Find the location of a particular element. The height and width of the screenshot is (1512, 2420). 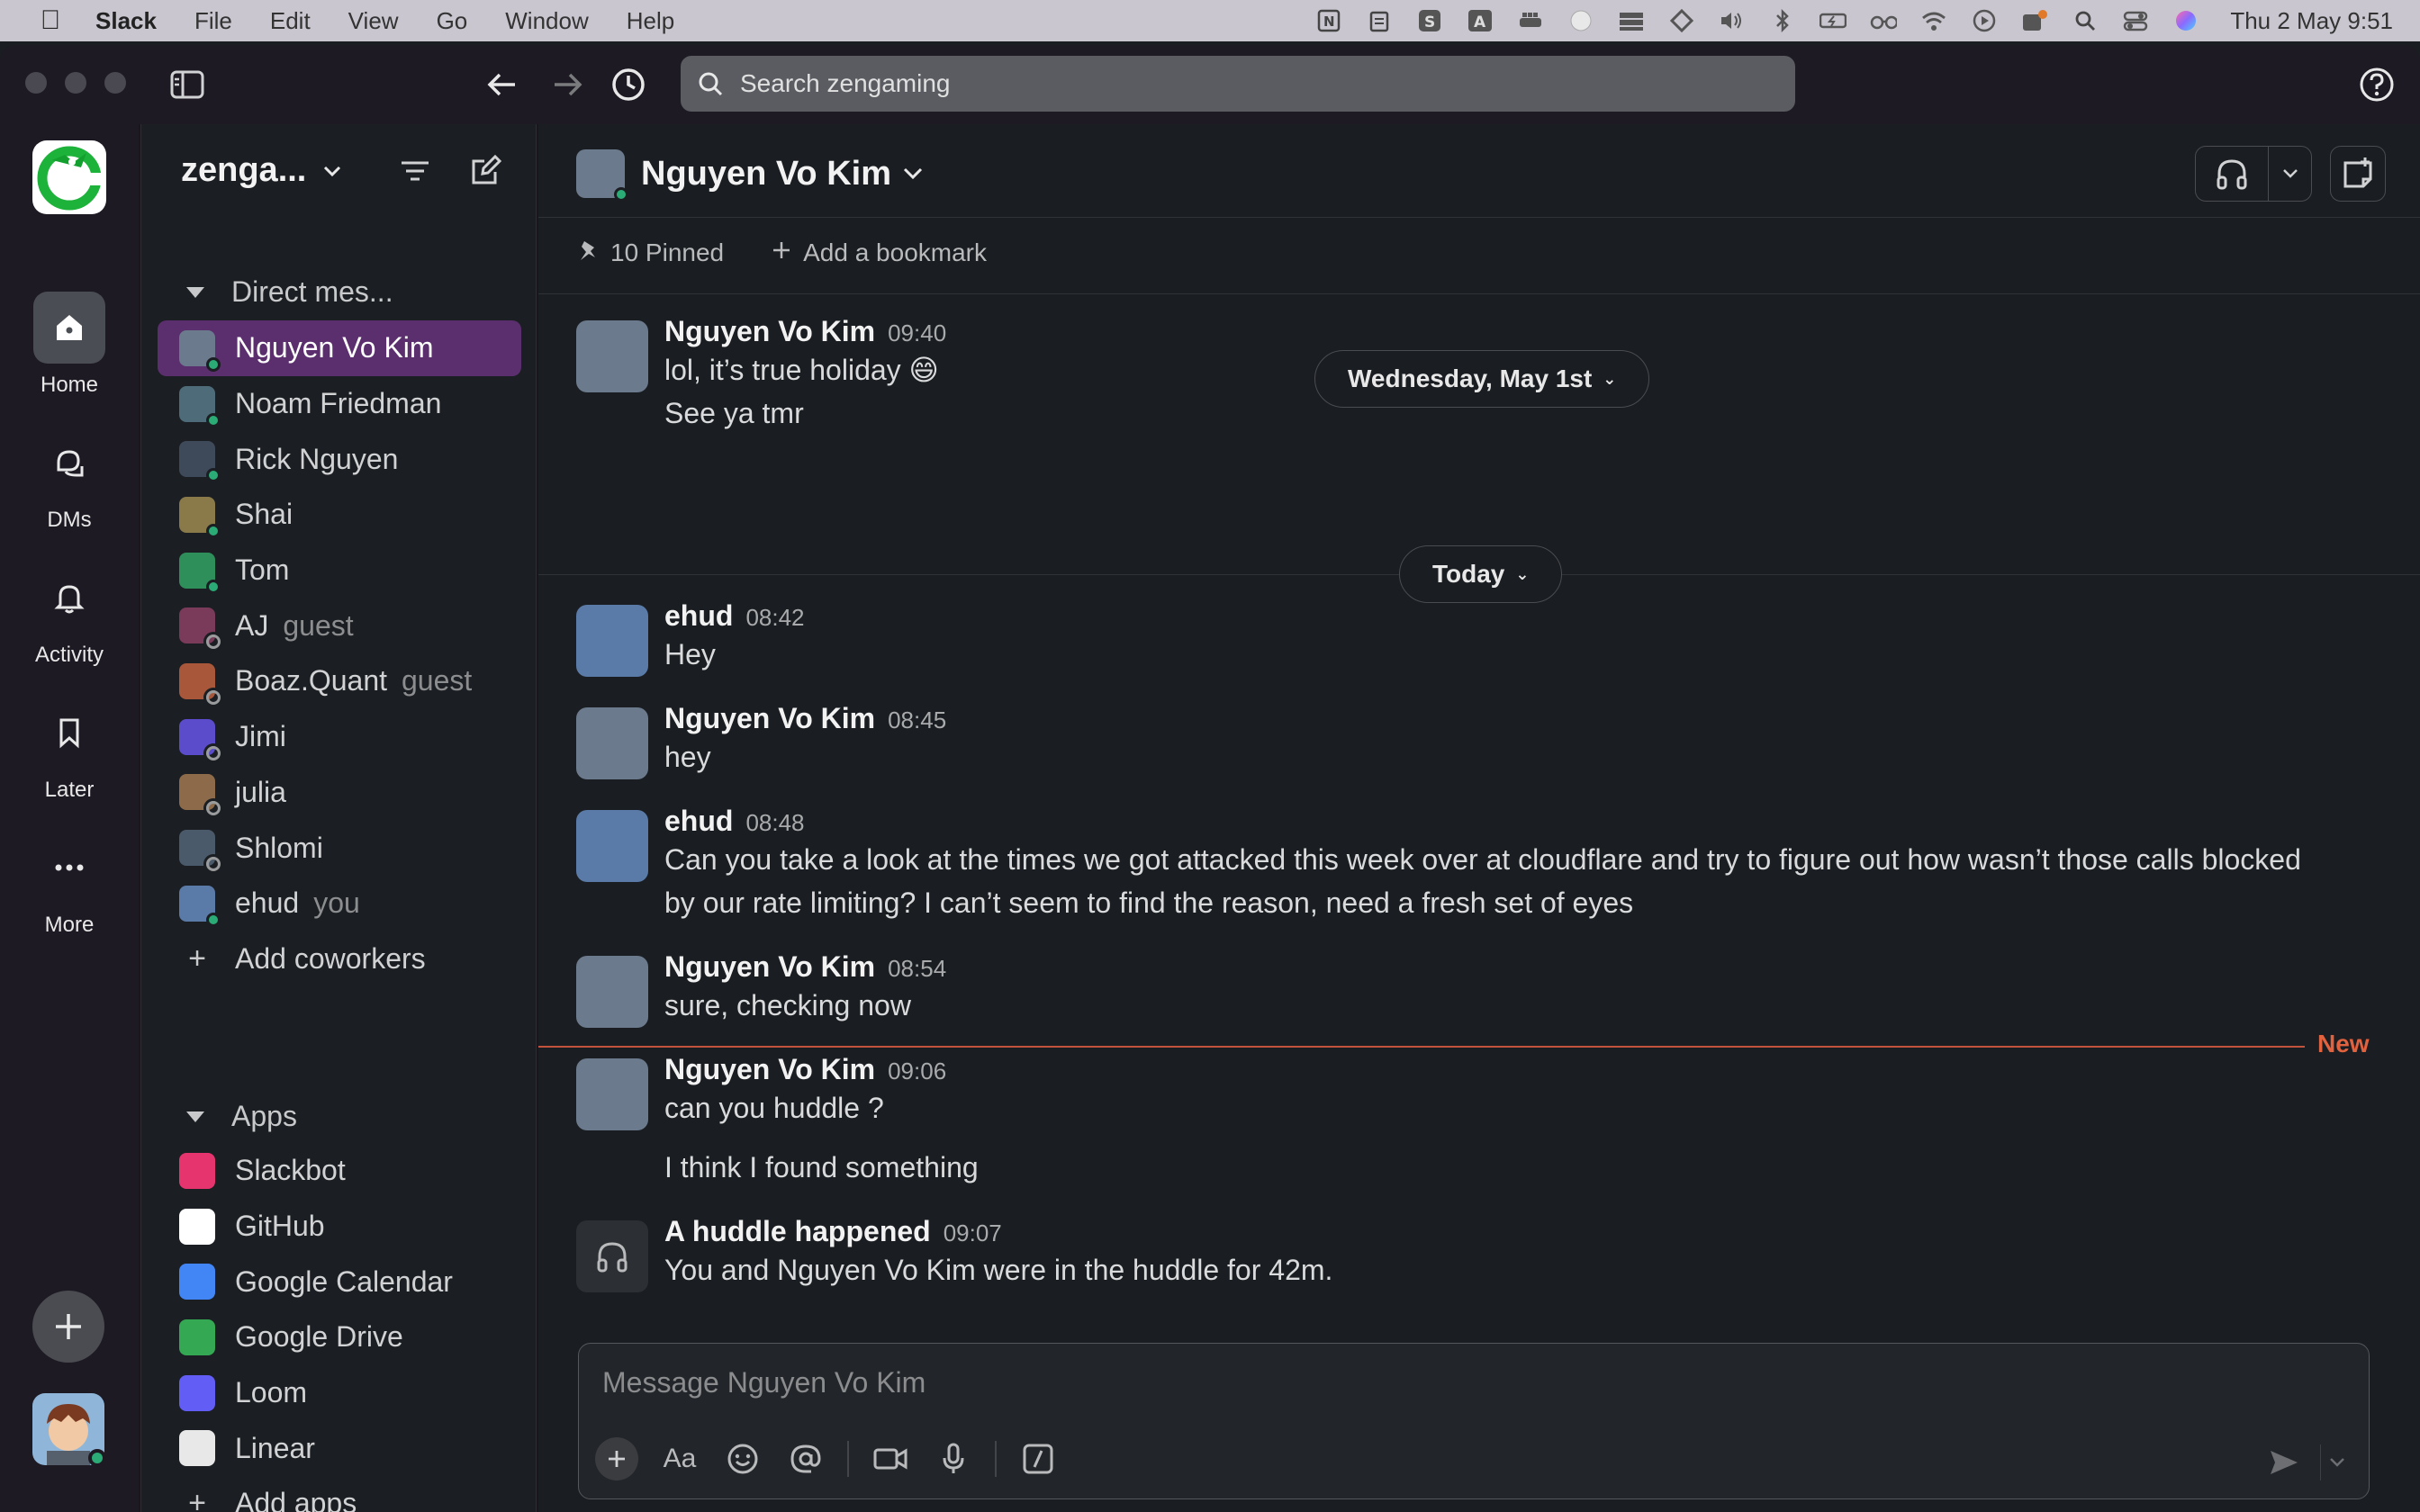

menu-file: File is located at coordinates (213, 21).